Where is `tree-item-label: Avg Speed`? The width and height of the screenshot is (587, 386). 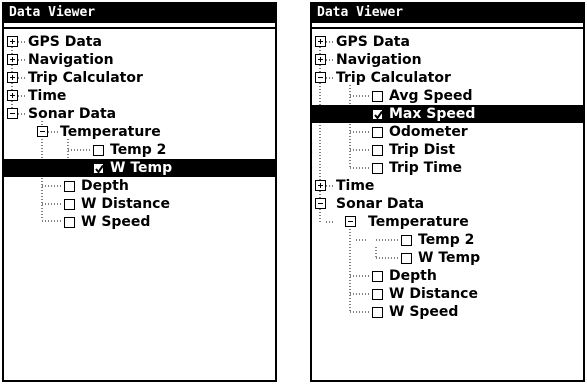
tree-item-label: Avg Speed is located at coordinates (431, 96).